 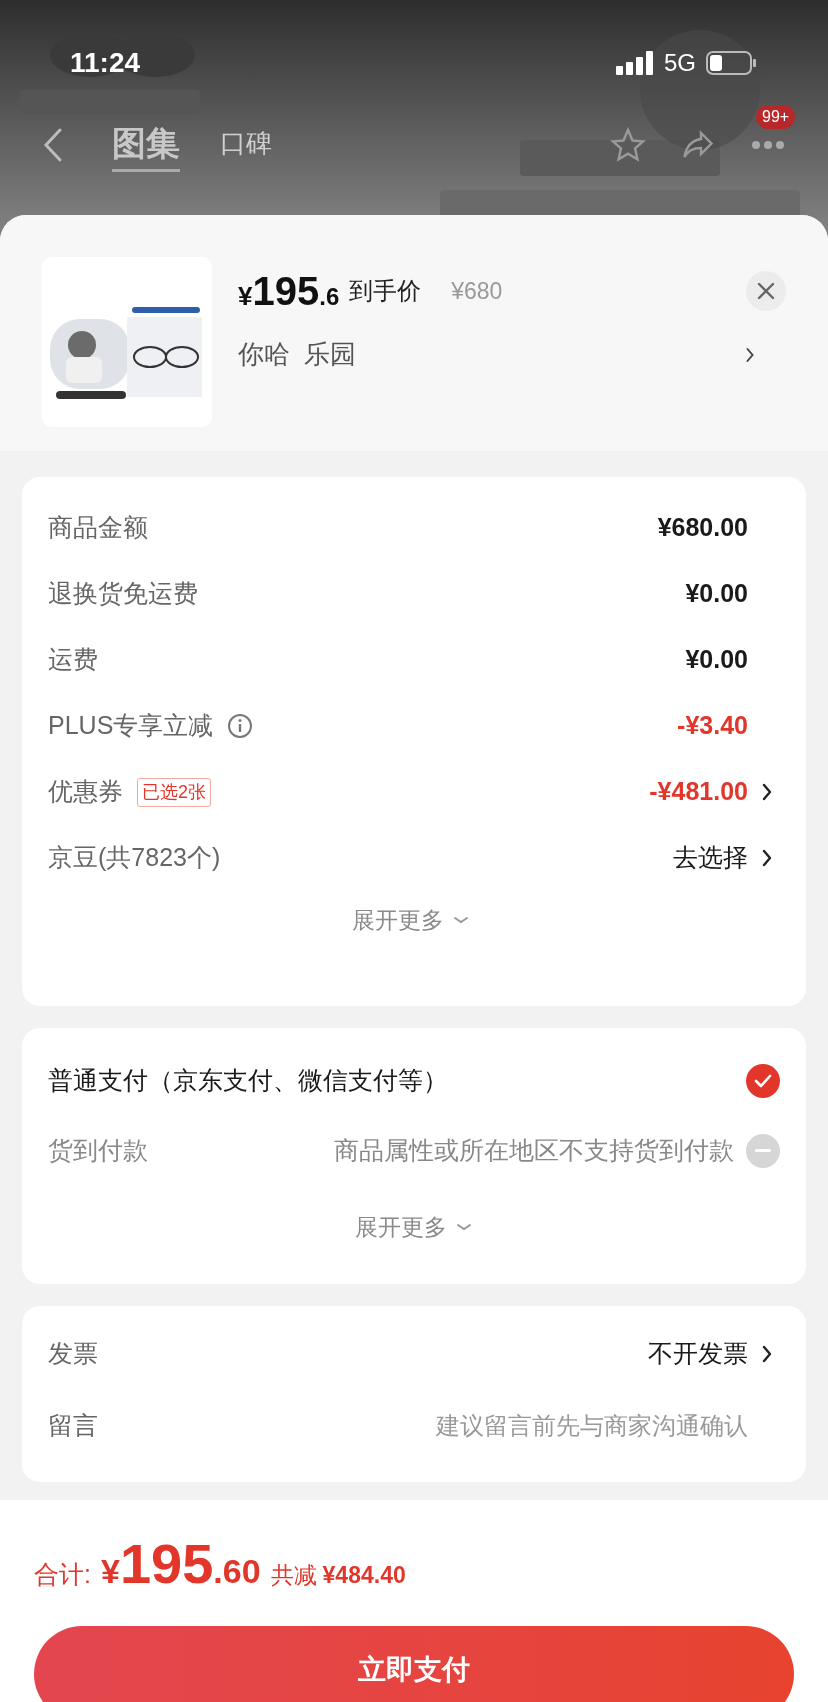 I want to click on final-price: ¥195.6, so click(x=289, y=291).